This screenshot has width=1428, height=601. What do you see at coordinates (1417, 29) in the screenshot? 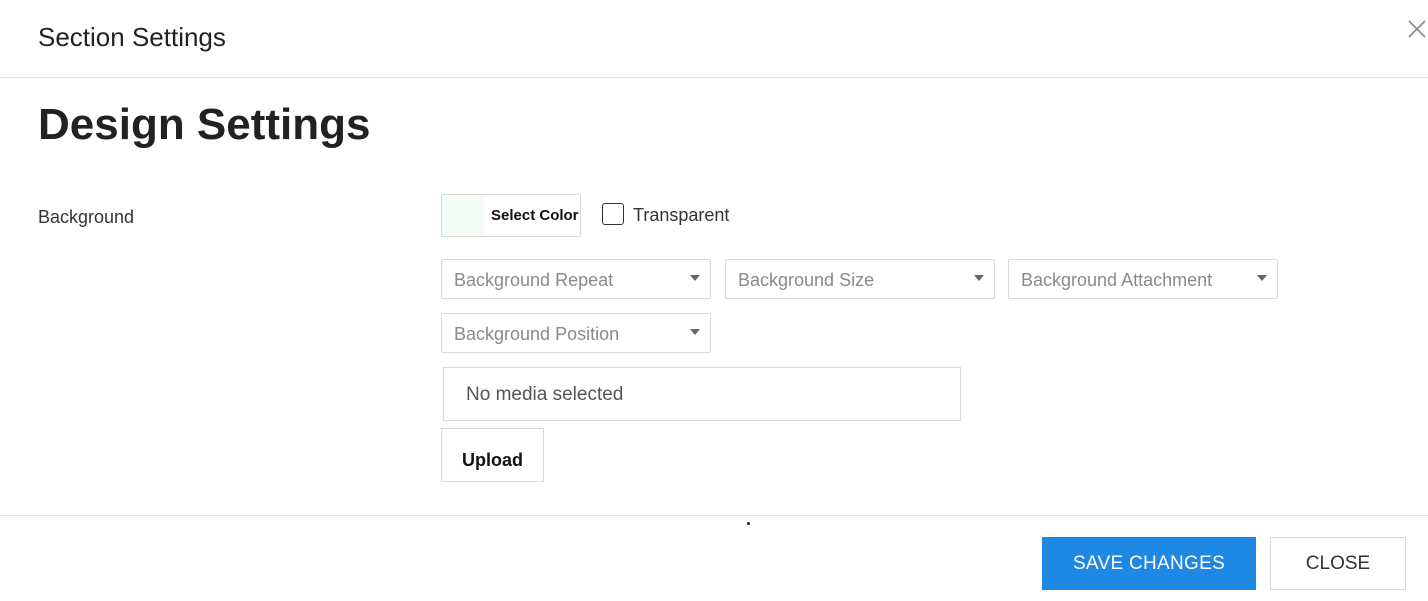
I see `close-icon` at bounding box center [1417, 29].